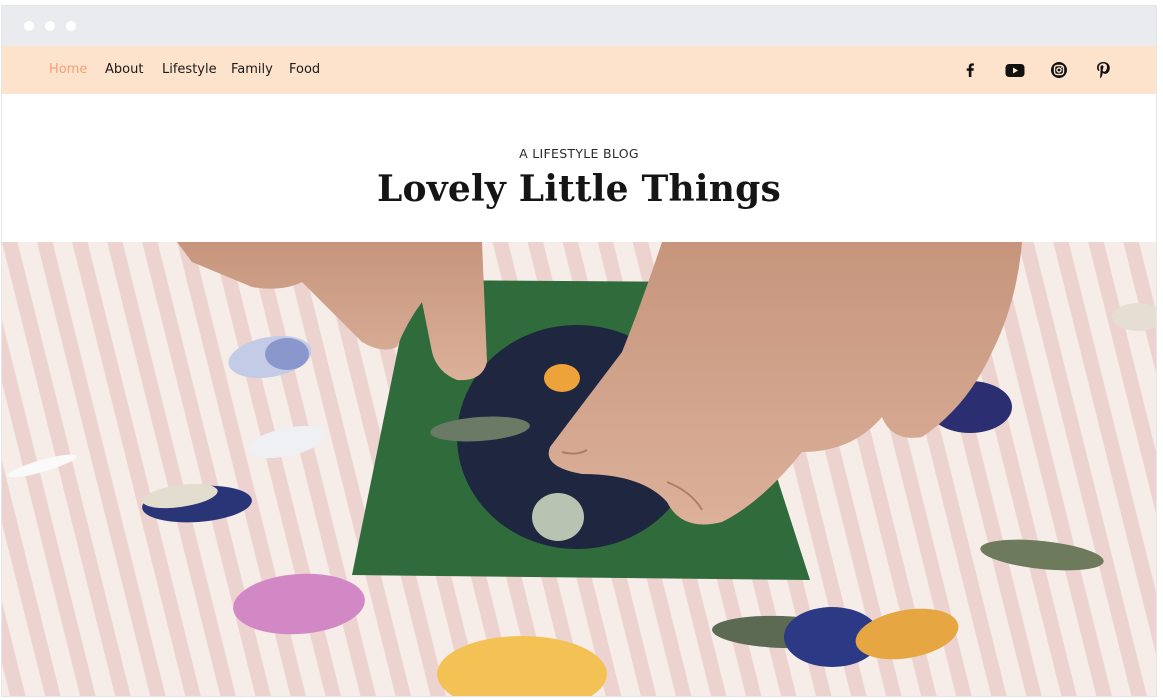  What do you see at coordinates (252, 69) in the screenshot?
I see `nav-link-family: Family` at bounding box center [252, 69].